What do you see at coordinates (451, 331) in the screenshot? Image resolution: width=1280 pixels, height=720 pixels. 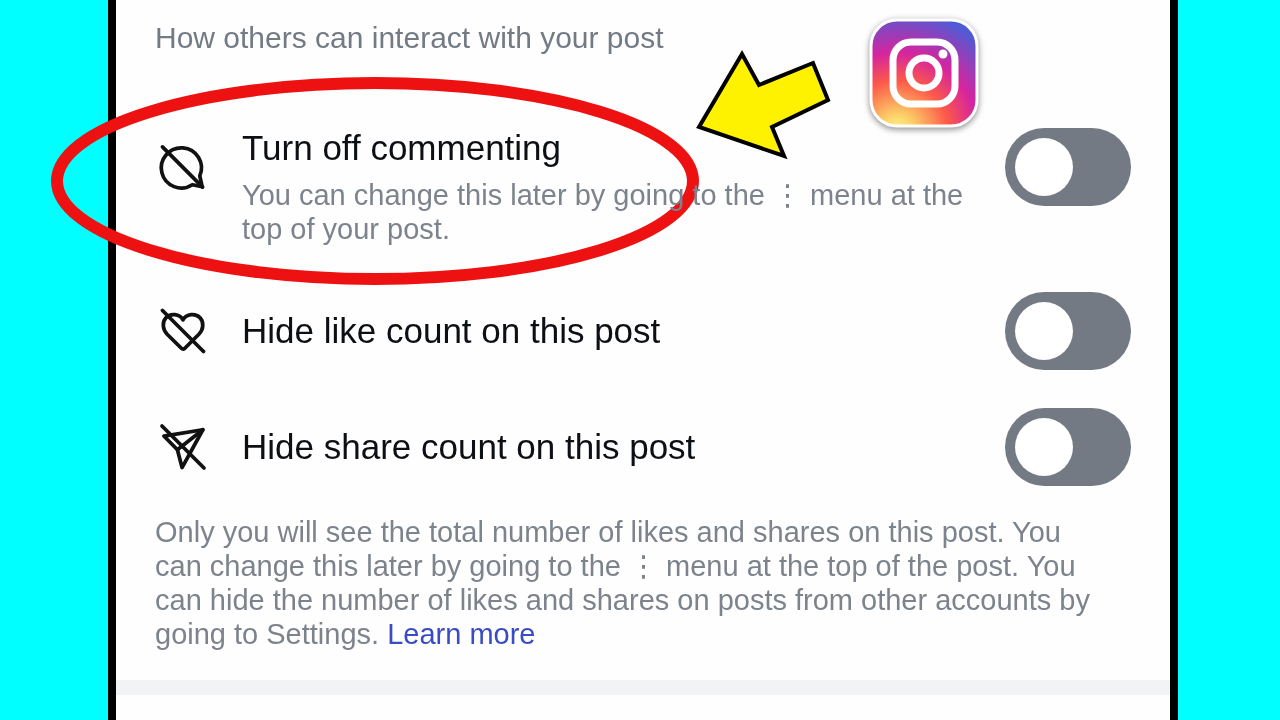 I see `setting-title: Hide like count on this post` at bounding box center [451, 331].